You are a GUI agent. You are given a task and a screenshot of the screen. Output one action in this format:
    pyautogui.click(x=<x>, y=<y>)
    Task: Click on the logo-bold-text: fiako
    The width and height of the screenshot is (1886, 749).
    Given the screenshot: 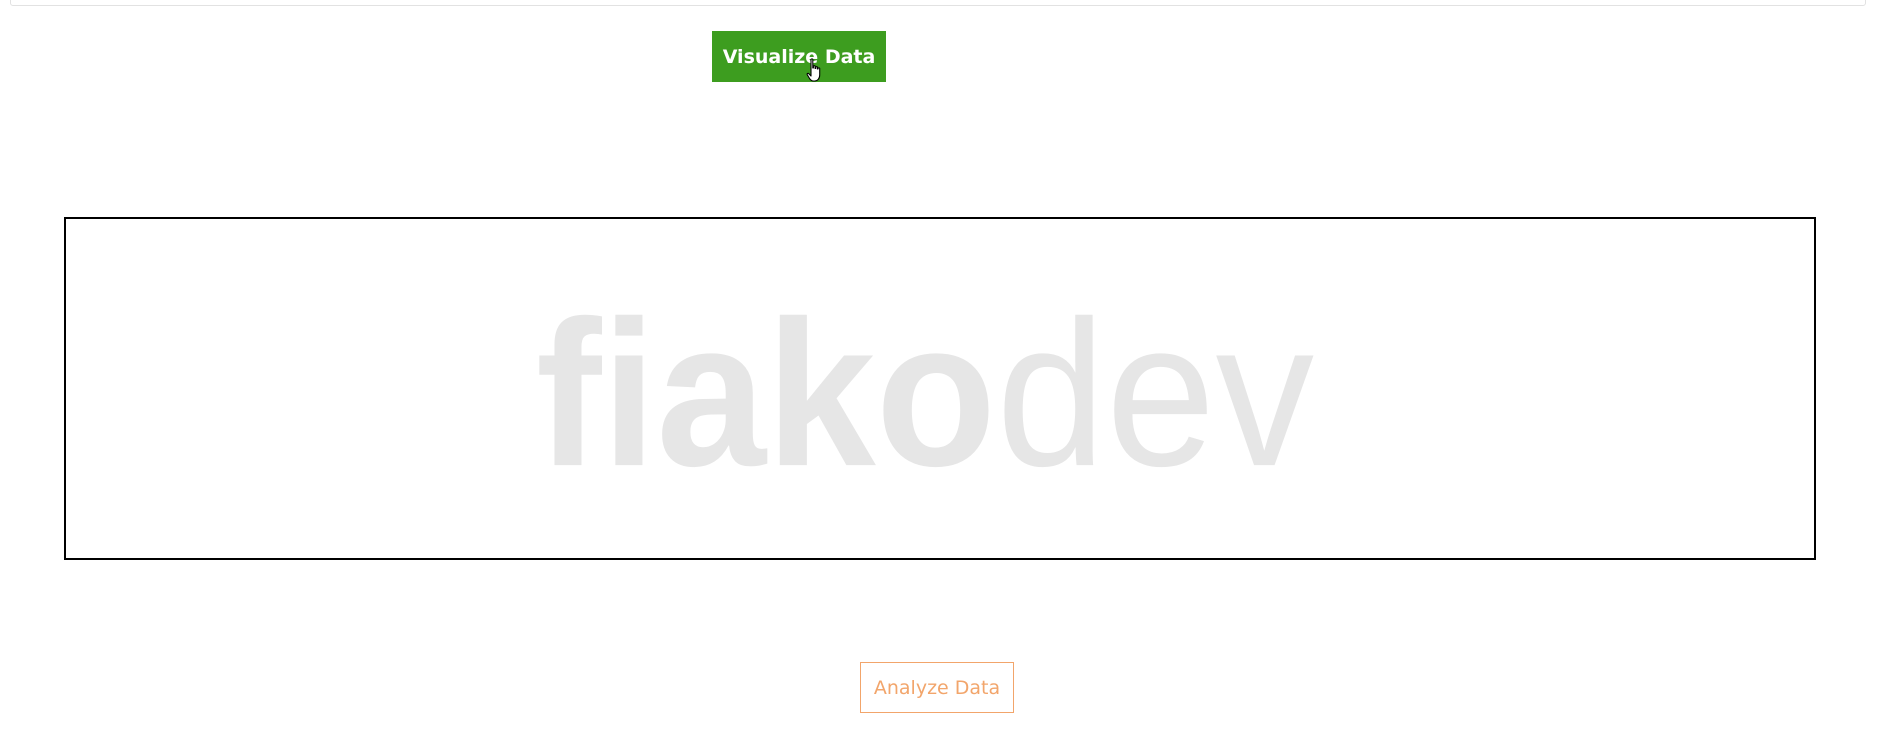 What is the action you would take?
    pyautogui.click(x=766, y=394)
    